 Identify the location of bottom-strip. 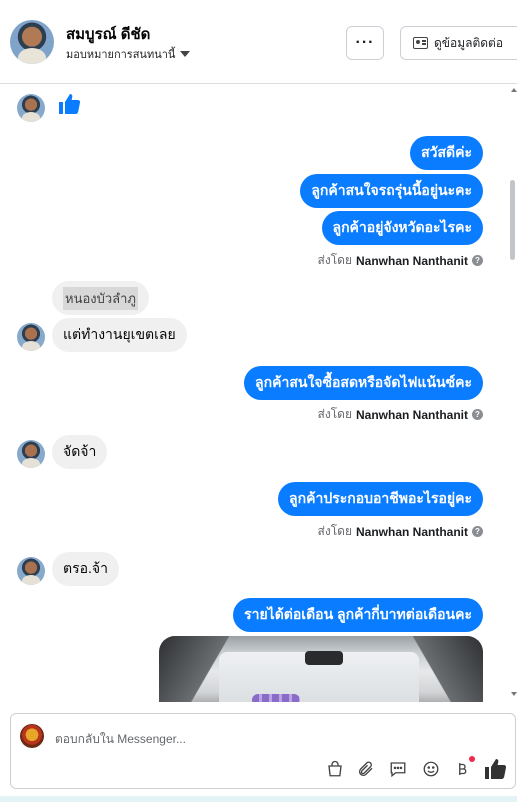
(258, 799).